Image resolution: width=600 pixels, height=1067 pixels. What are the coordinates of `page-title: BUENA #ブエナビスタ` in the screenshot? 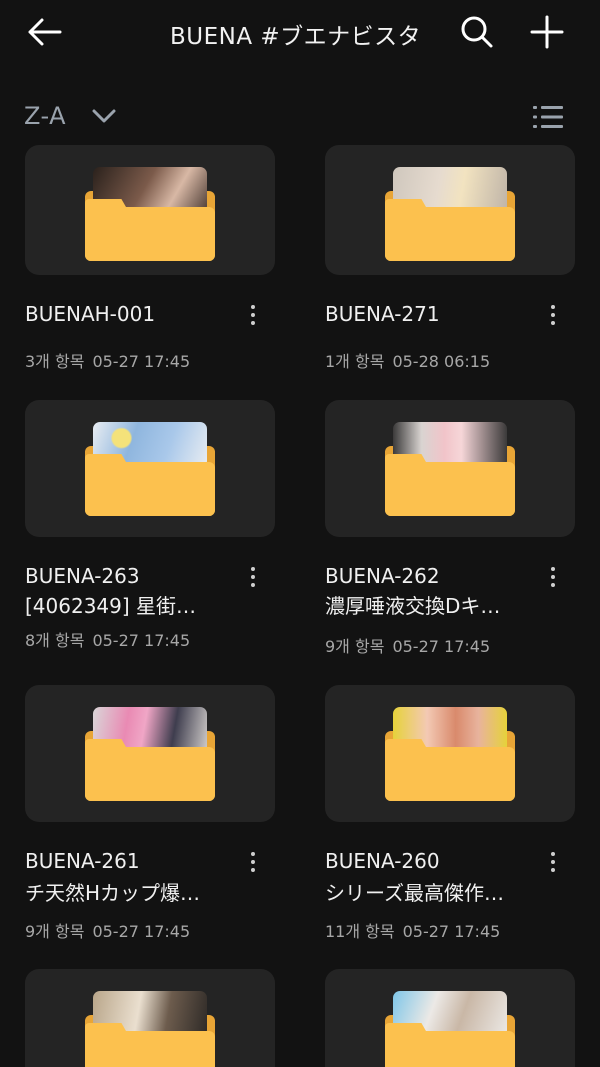 It's located at (296, 37).